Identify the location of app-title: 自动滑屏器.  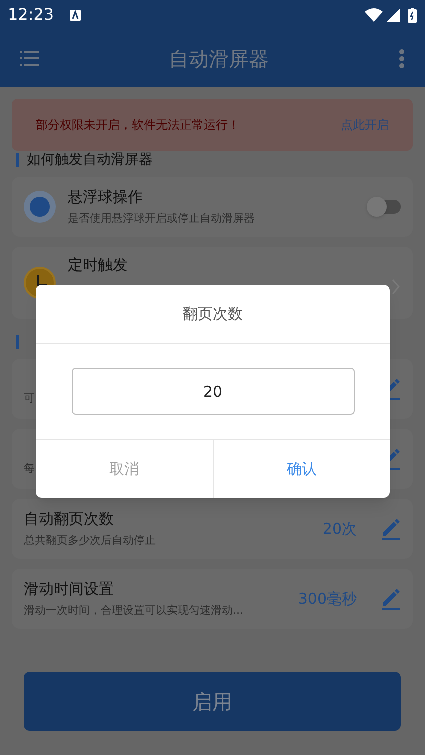
(219, 59).